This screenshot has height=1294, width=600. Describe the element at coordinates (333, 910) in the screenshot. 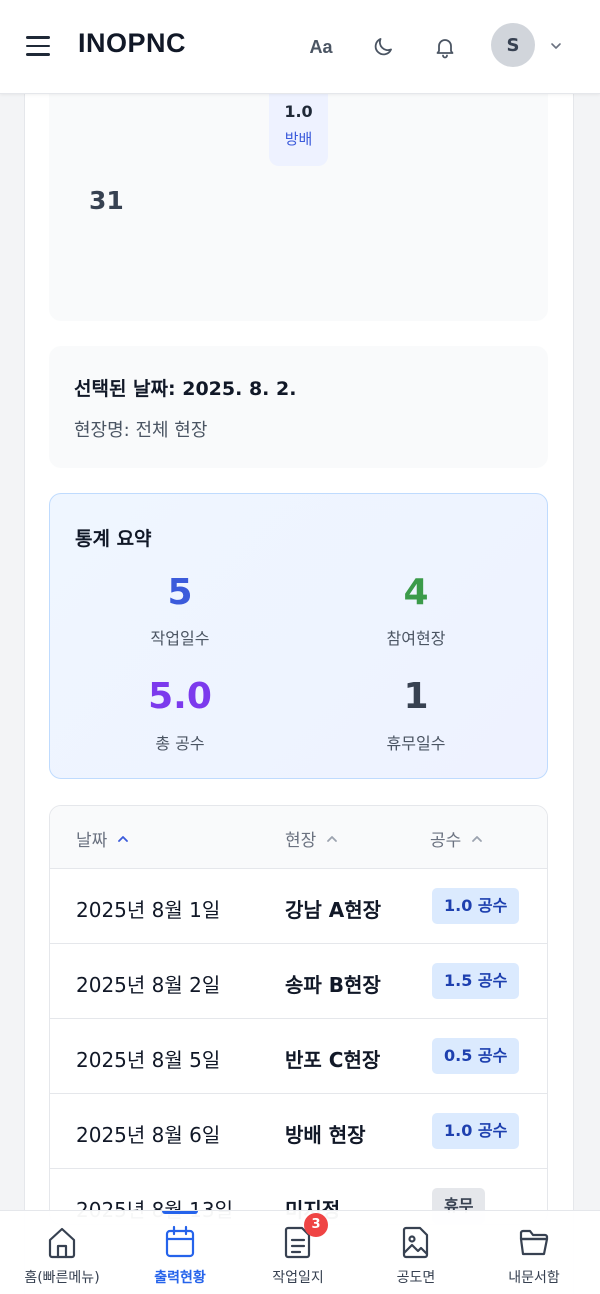

I see `row-site: 강남 A현장` at that location.